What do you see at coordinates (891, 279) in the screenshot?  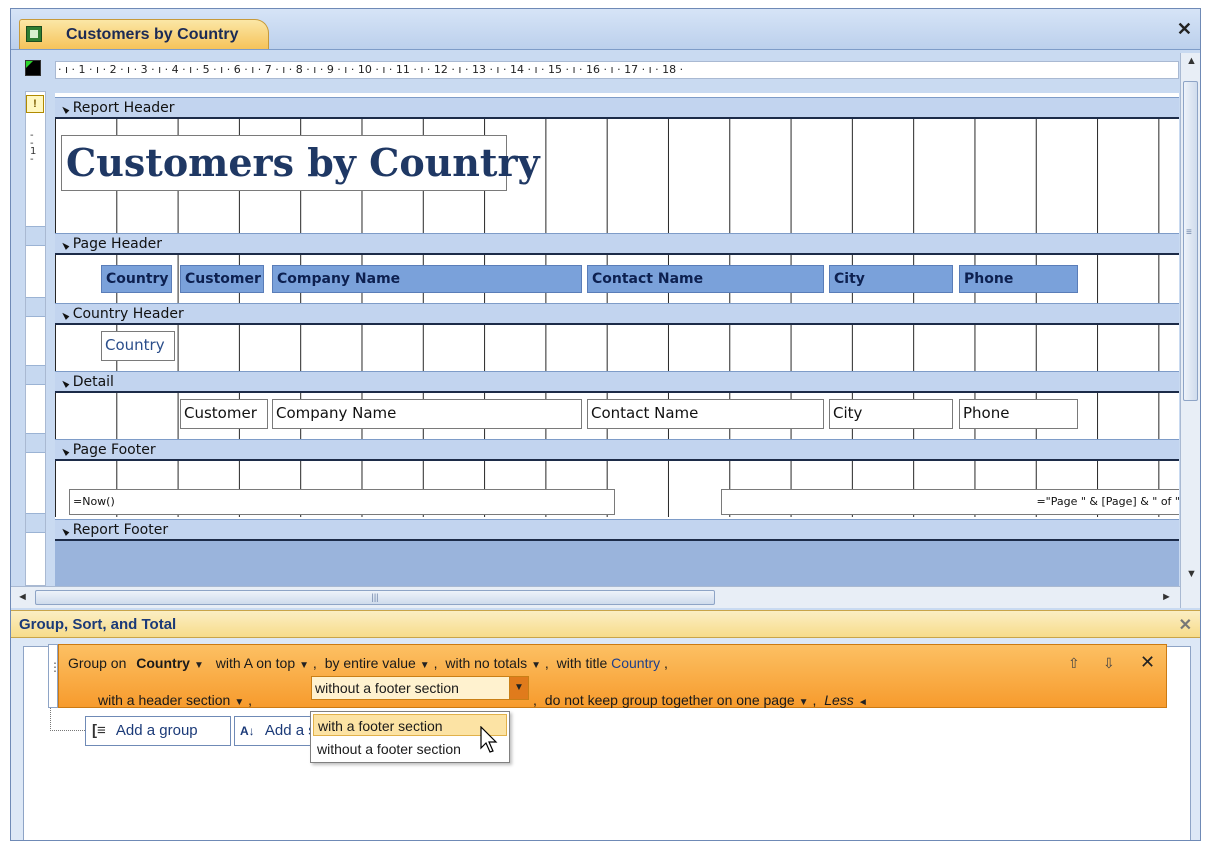 I see `label-city: City` at bounding box center [891, 279].